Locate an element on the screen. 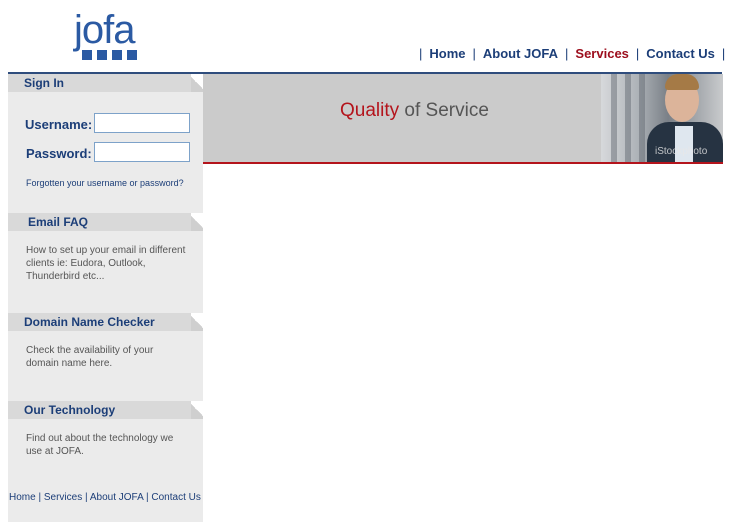 The width and height of the screenshot is (735, 522). technology-header: Our Technology is located at coordinates (105, 410).